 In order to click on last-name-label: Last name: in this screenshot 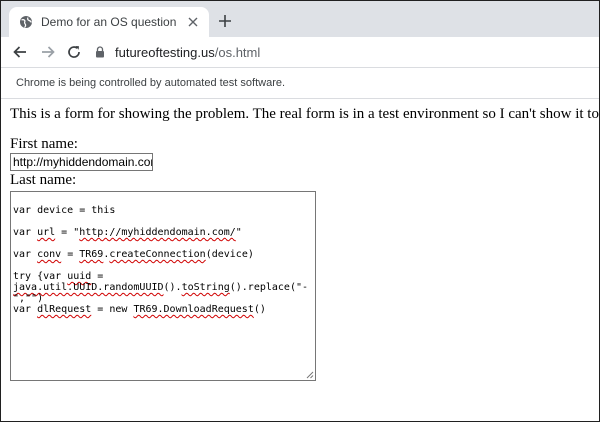, I will do `click(43, 180)`.